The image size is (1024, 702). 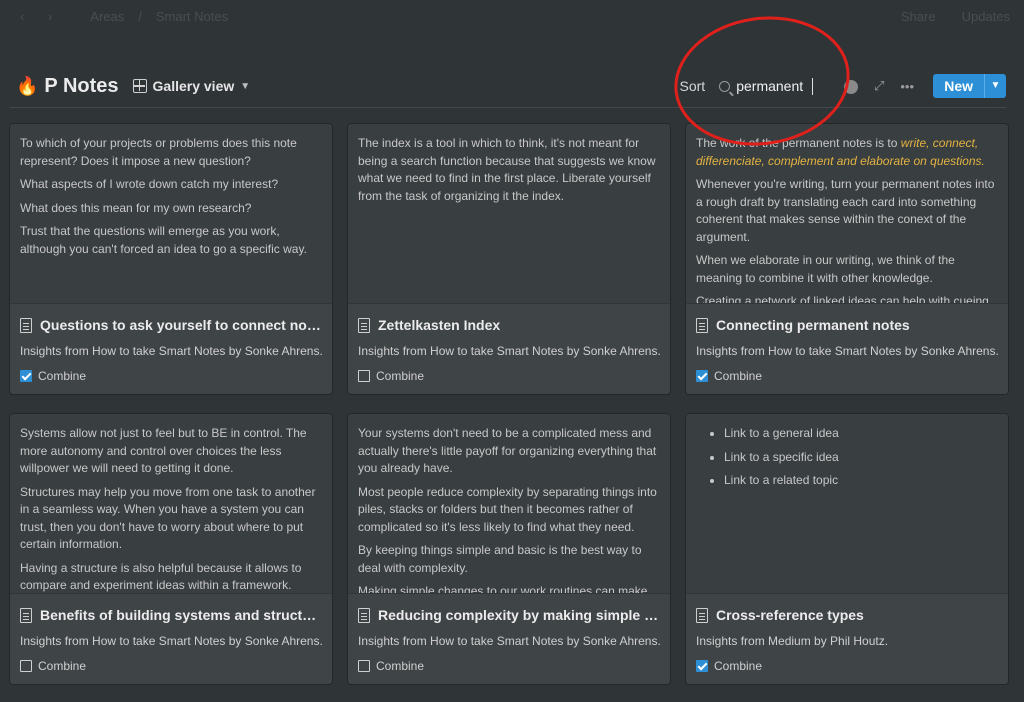 What do you see at coordinates (986, 16) in the screenshot?
I see `updates-button: Updates` at bounding box center [986, 16].